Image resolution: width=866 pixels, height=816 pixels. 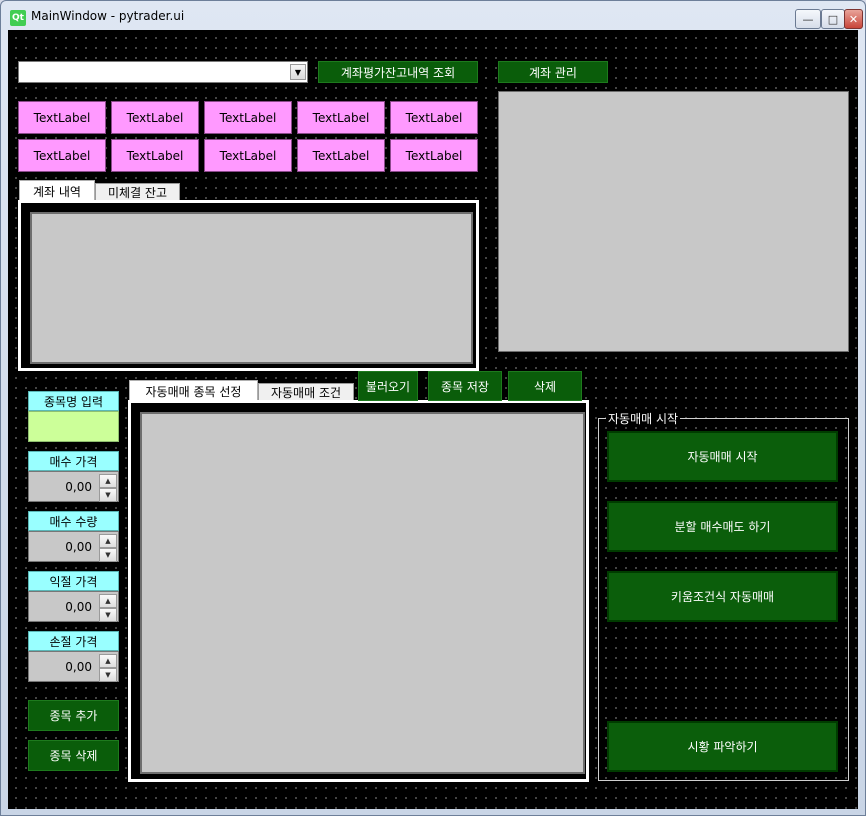 I want to click on window-title: MainWindow - pytrader.ui, so click(x=108, y=16).